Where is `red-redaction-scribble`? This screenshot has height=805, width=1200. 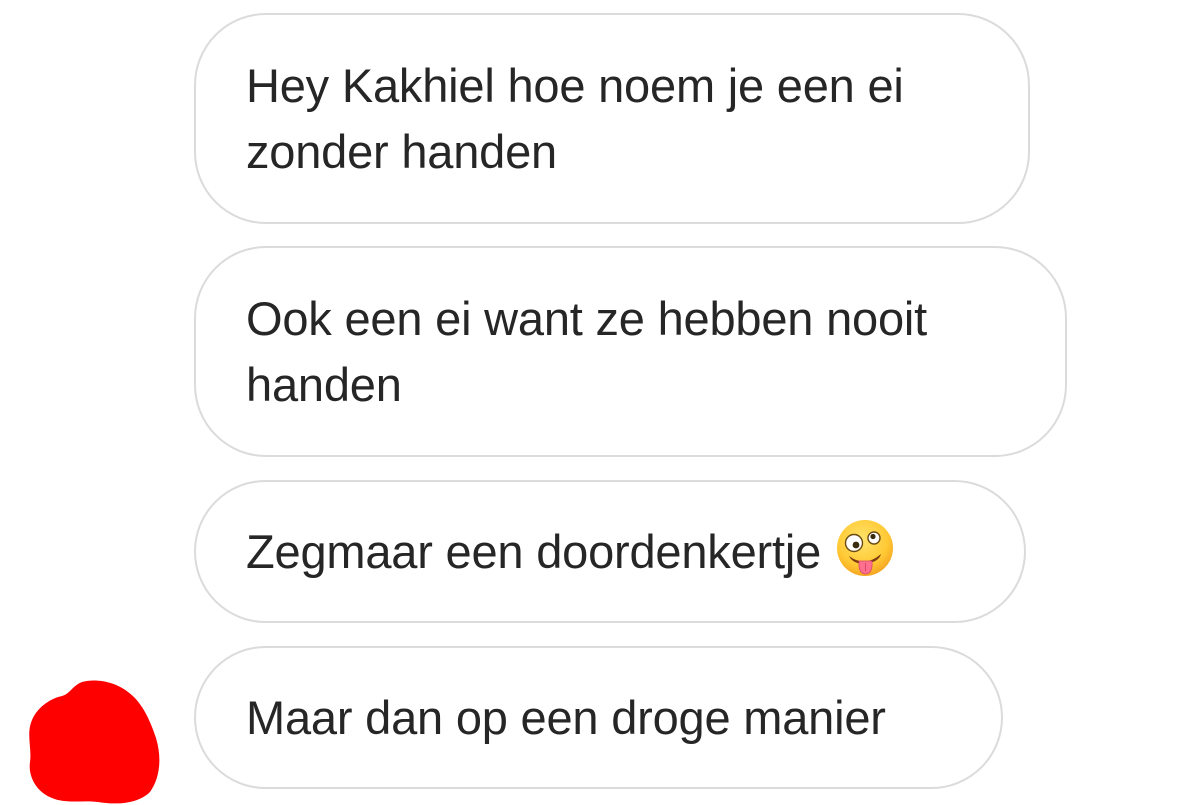 red-redaction-scribble is located at coordinates (94, 742).